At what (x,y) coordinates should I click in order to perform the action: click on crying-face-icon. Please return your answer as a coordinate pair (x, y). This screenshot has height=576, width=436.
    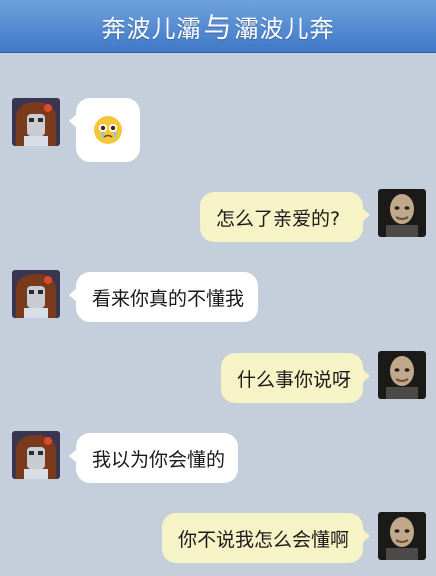
    Looking at the image, I should click on (108, 130).